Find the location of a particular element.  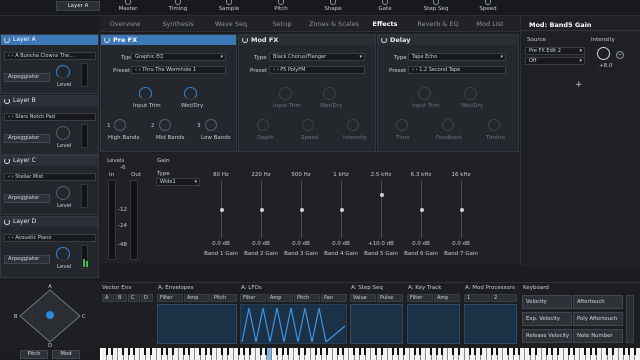

step-tab-value: Value is located at coordinates (363, 298).